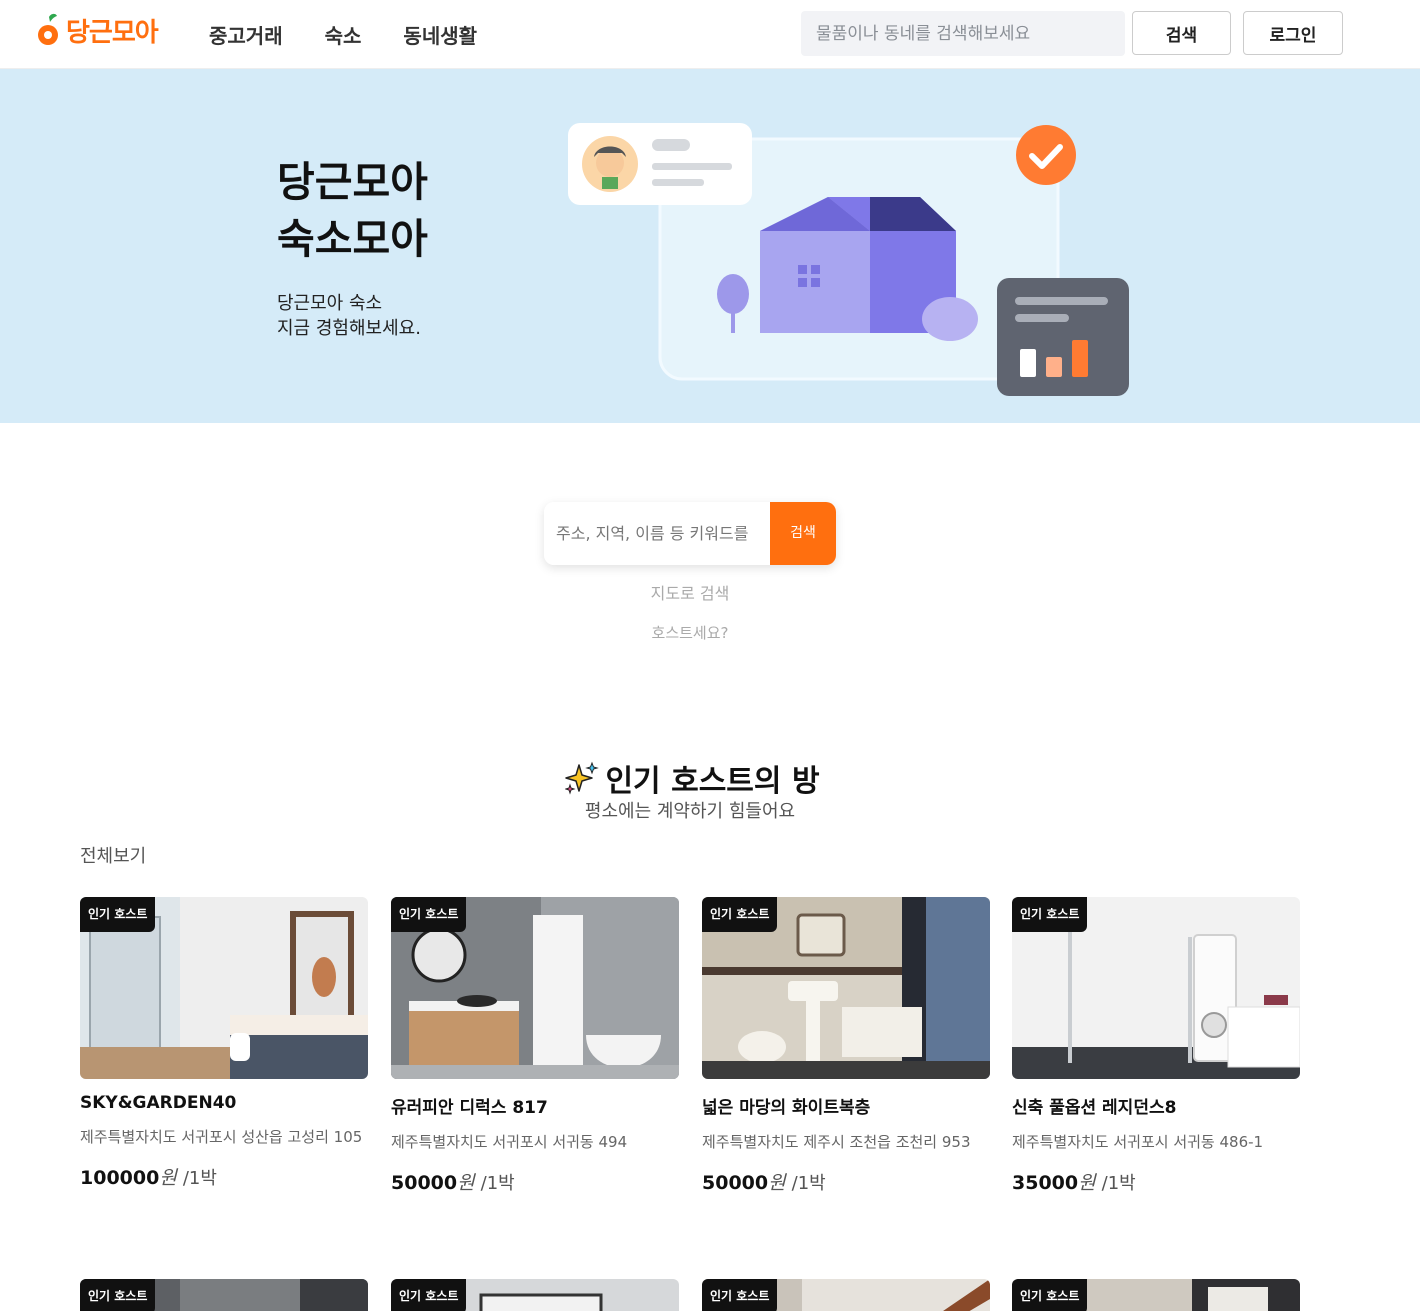  Describe the element at coordinates (352, 211) in the screenshot. I see `hero-title: 당근모아 숙소모아` at that location.